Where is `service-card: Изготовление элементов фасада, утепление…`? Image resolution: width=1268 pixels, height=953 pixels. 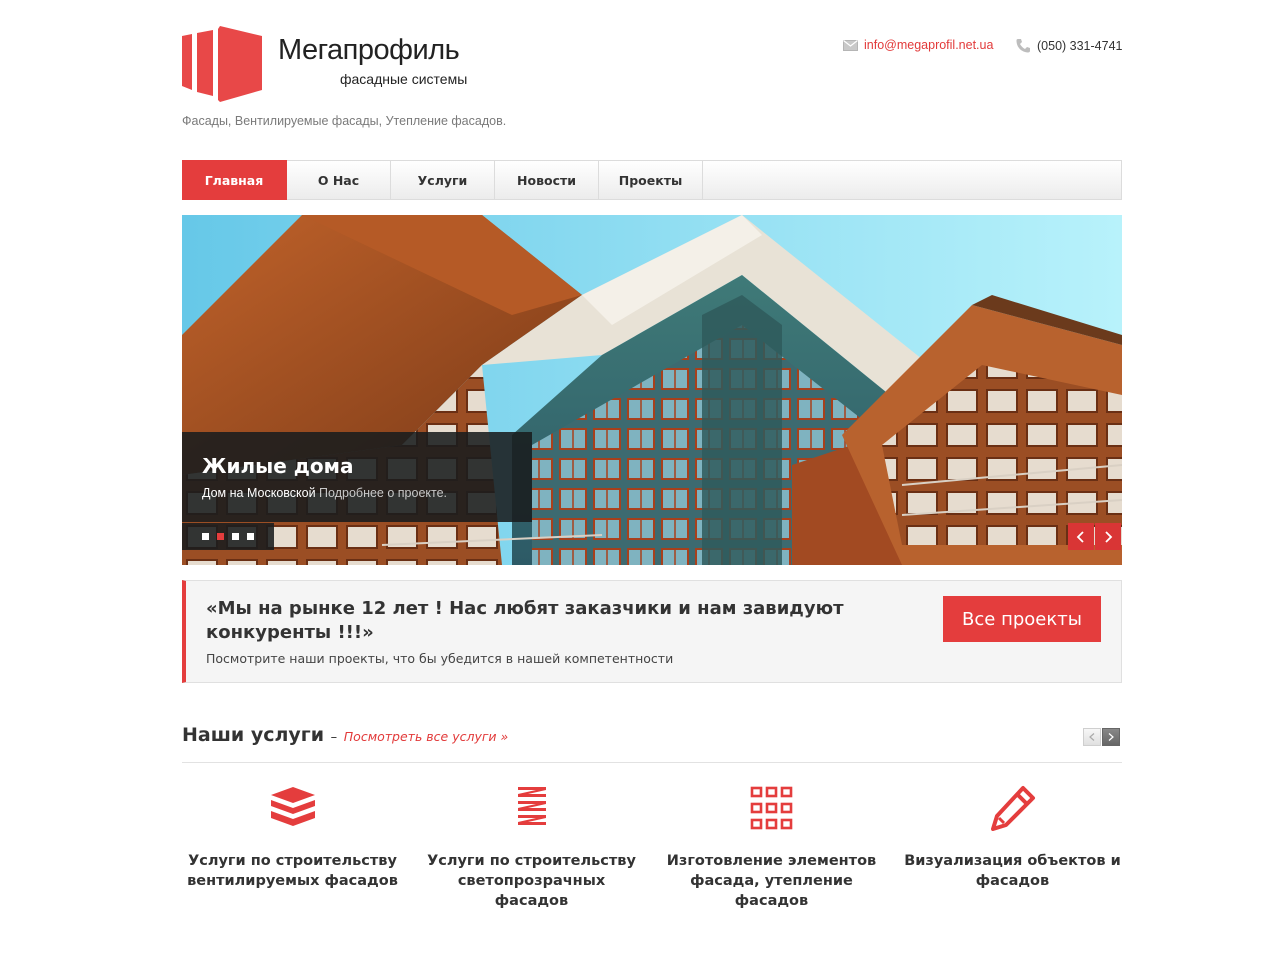 service-card: Изготовление элементов фасада, утепление… is located at coordinates (771, 848).